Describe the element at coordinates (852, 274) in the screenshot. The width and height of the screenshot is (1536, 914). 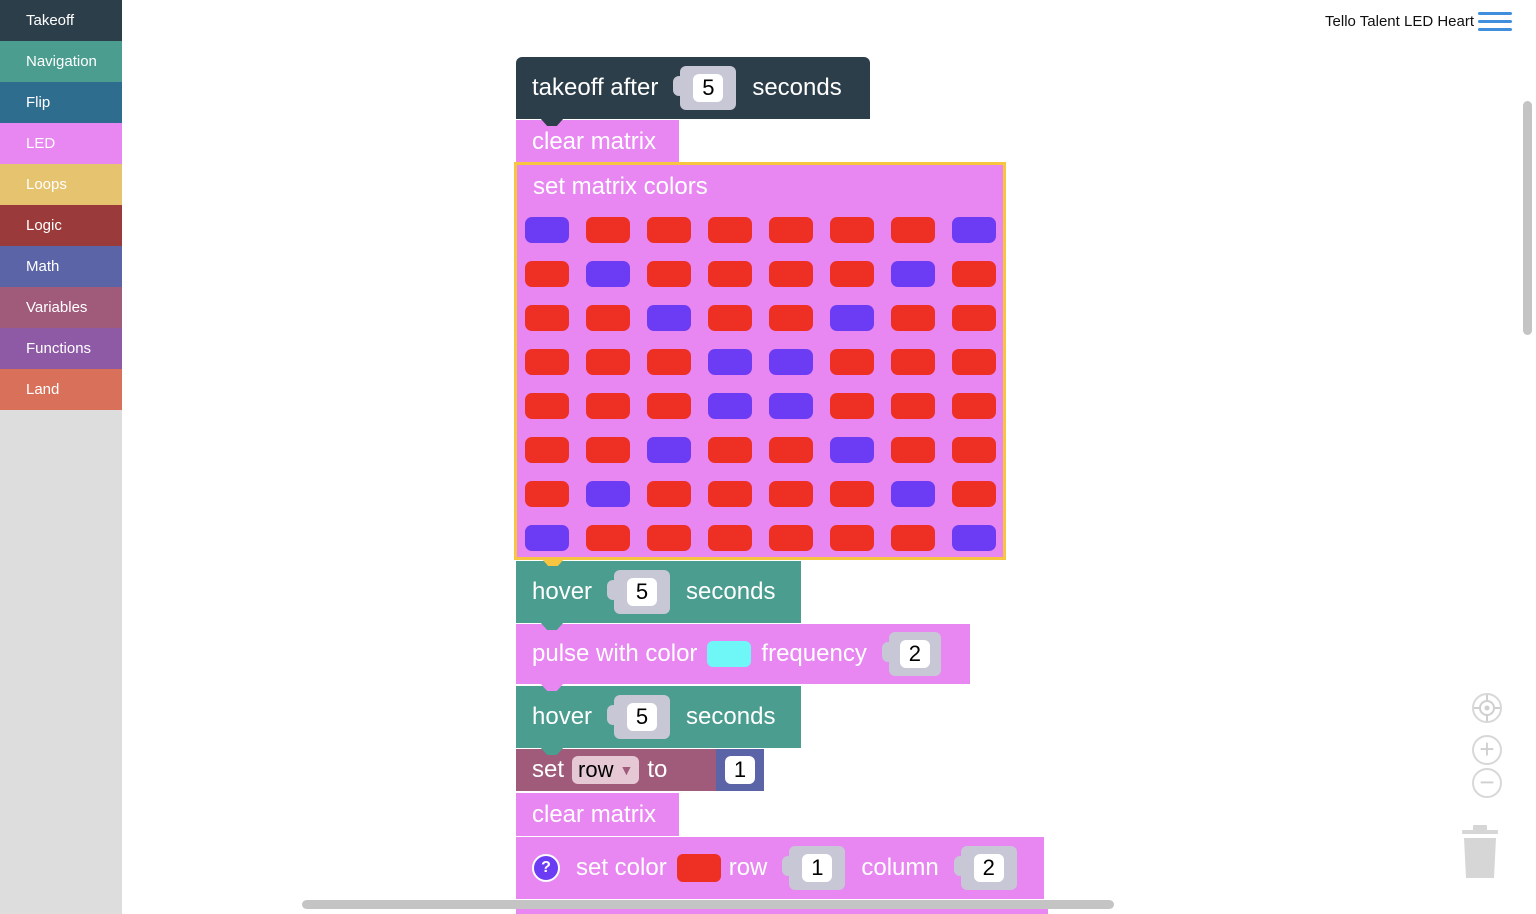
I see `led-cell-r2-c6` at that location.